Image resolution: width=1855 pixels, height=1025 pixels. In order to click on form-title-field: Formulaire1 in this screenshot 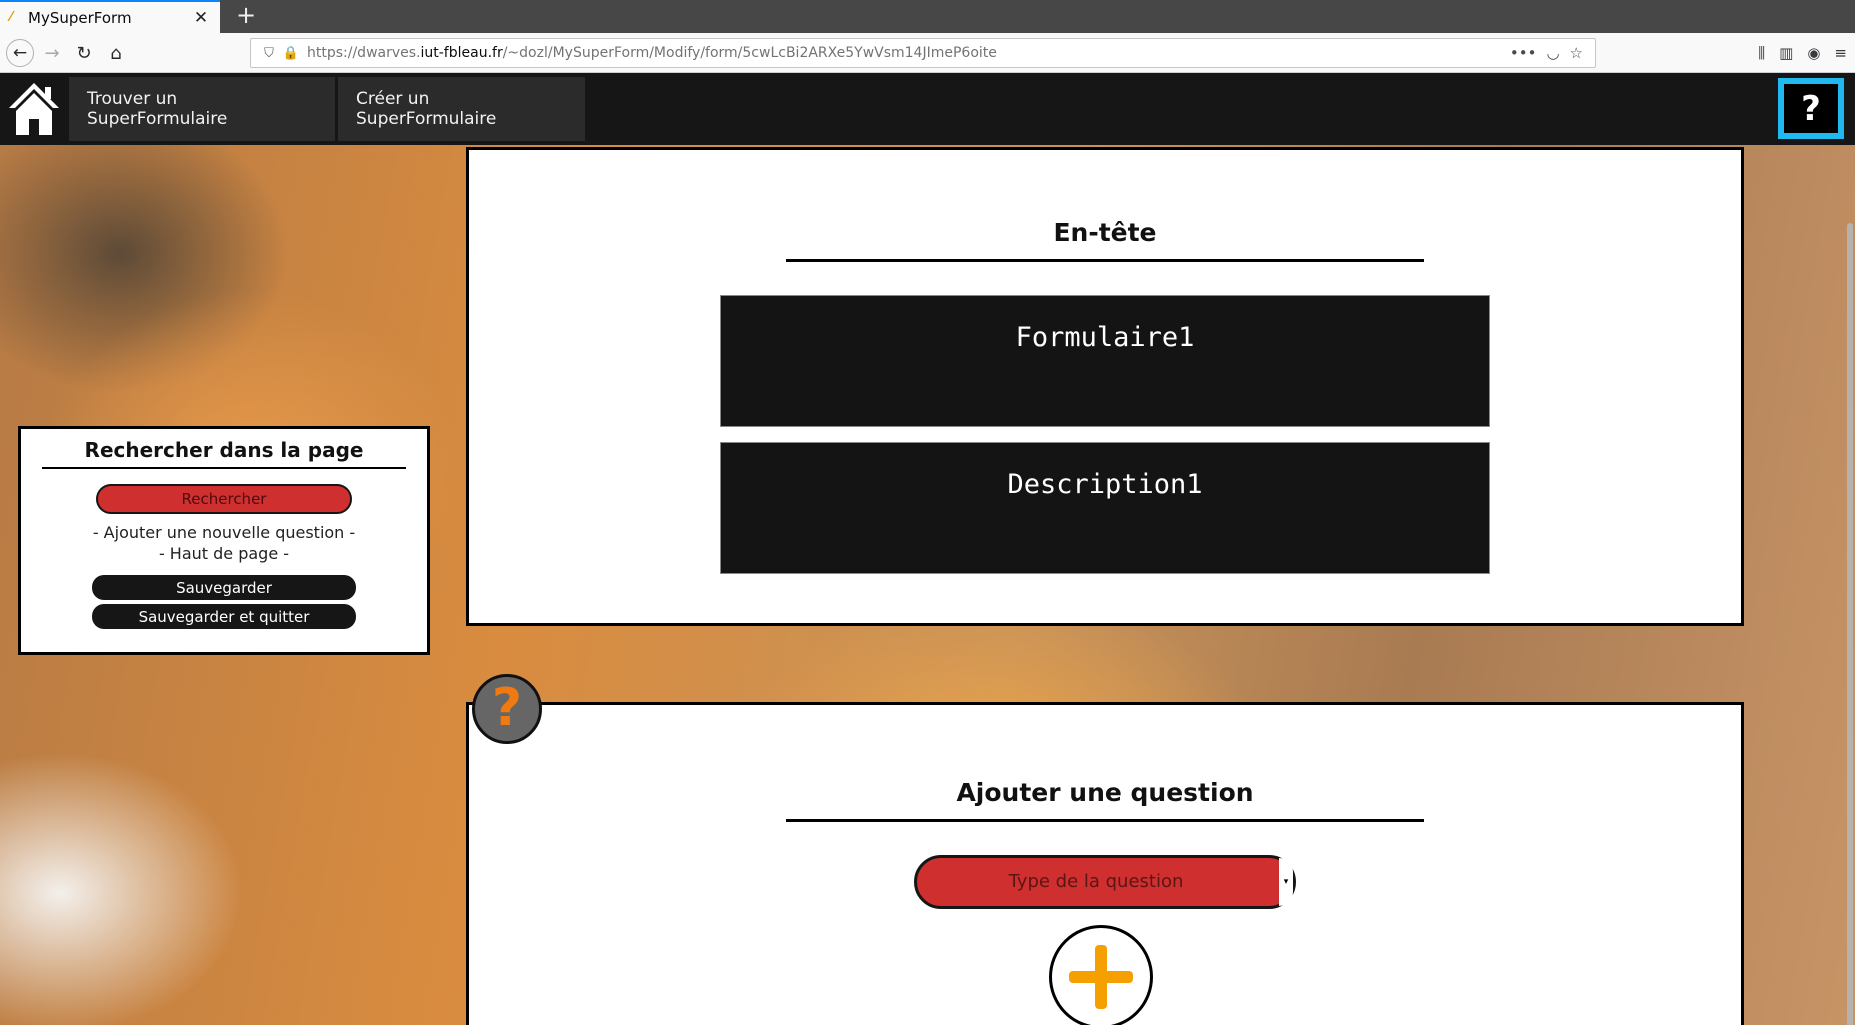, I will do `click(1105, 361)`.